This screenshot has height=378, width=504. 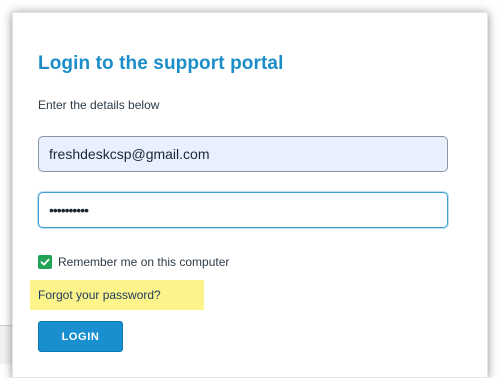 What do you see at coordinates (243, 154) in the screenshot?
I see `email-field` at bounding box center [243, 154].